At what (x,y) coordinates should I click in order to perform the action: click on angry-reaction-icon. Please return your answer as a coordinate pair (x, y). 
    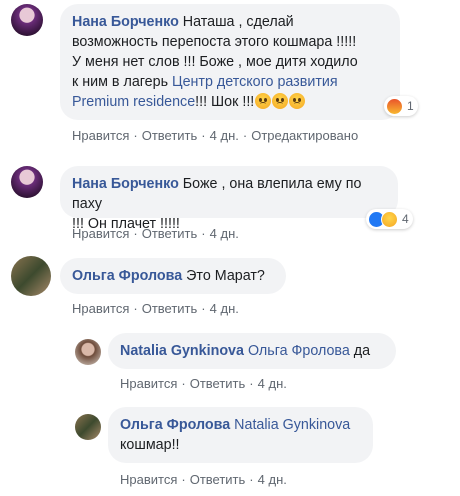
    Looking at the image, I should click on (394, 106).